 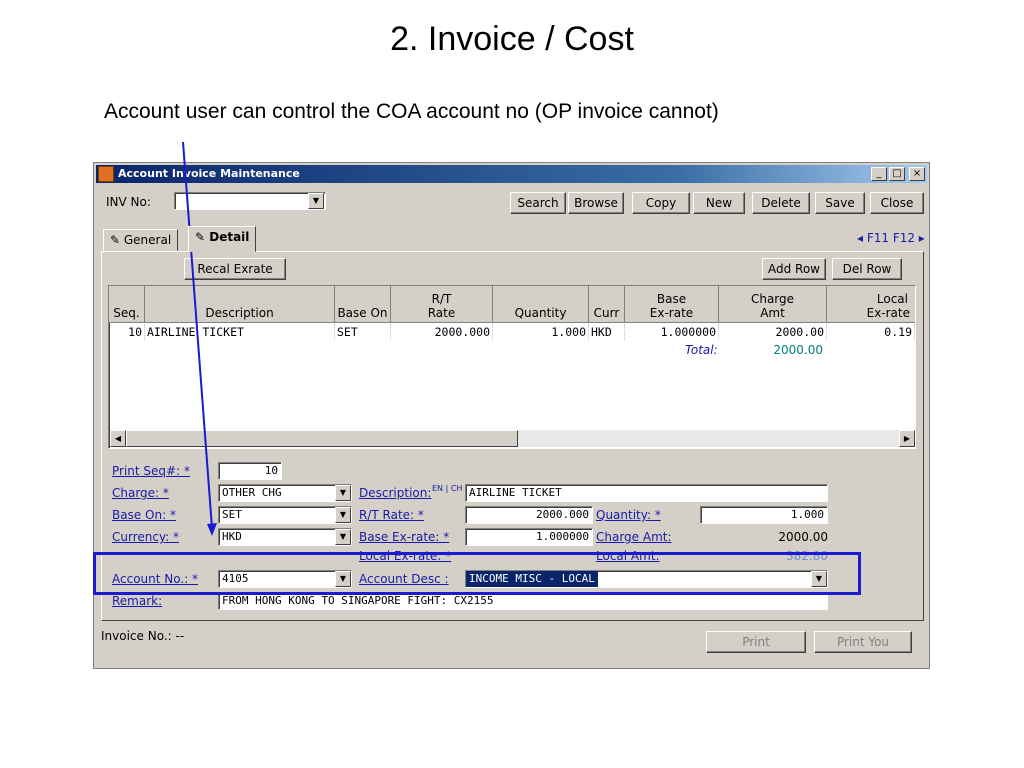 What do you see at coordinates (222, 239) in the screenshot?
I see `tab-detail: ✎ Detail` at bounding box center [222, 239].